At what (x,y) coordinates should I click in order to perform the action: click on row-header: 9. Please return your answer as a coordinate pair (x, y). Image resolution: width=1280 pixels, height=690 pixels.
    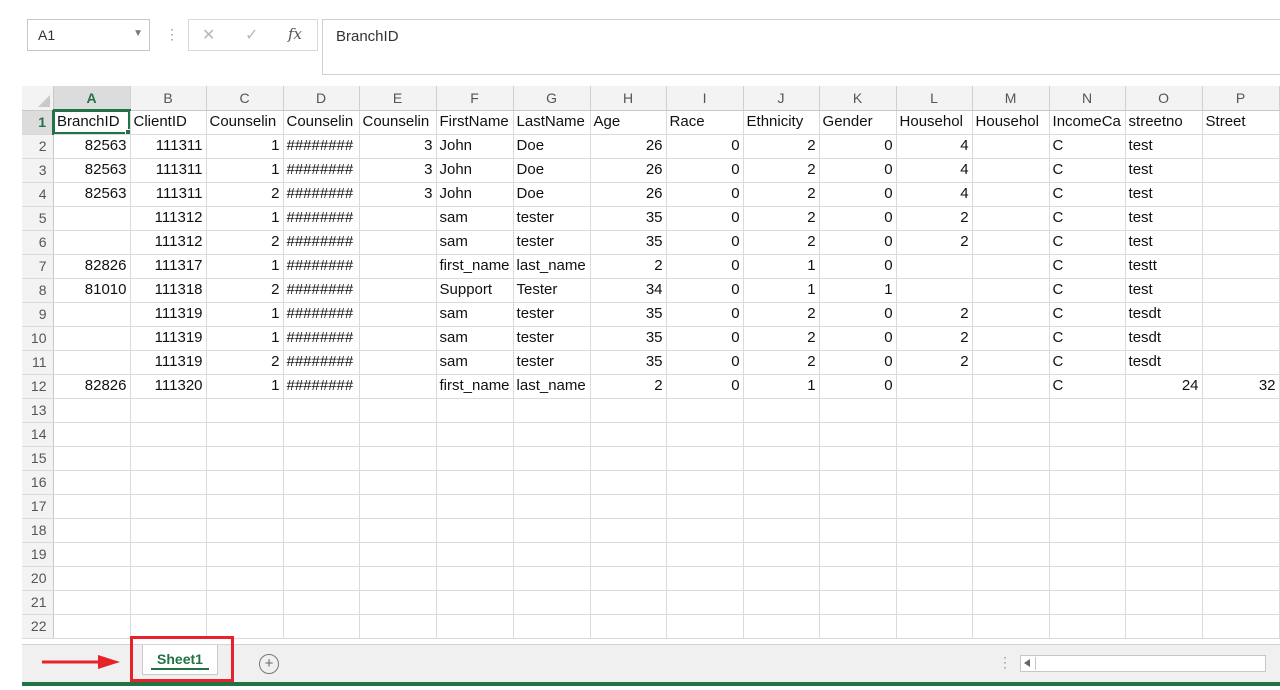
    Looking at the image, I should click on (38, 314).